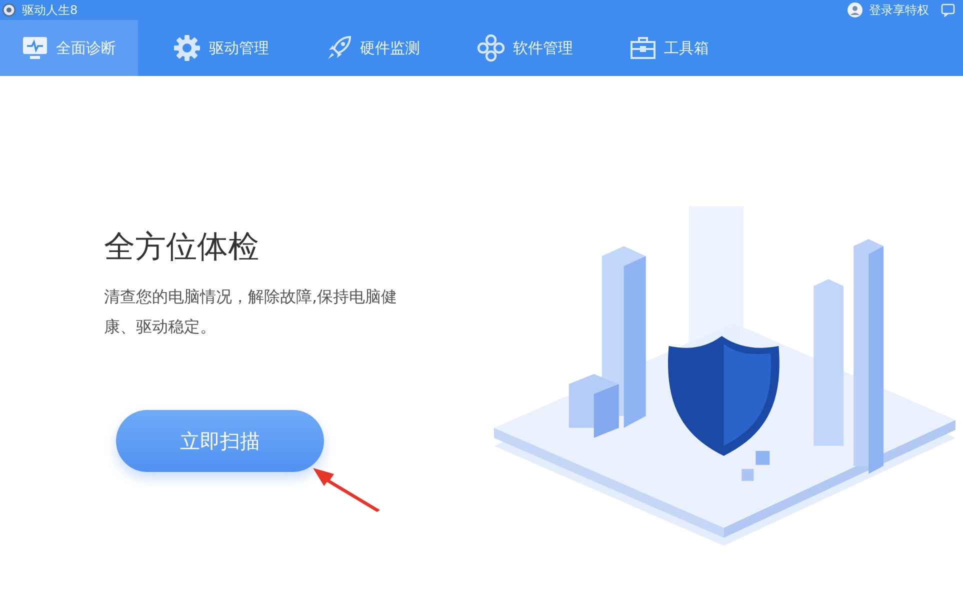  What do you see at coordinates (187, 48) in the screenshot?
I see `gear-icon` at bounding box center [187, 48].